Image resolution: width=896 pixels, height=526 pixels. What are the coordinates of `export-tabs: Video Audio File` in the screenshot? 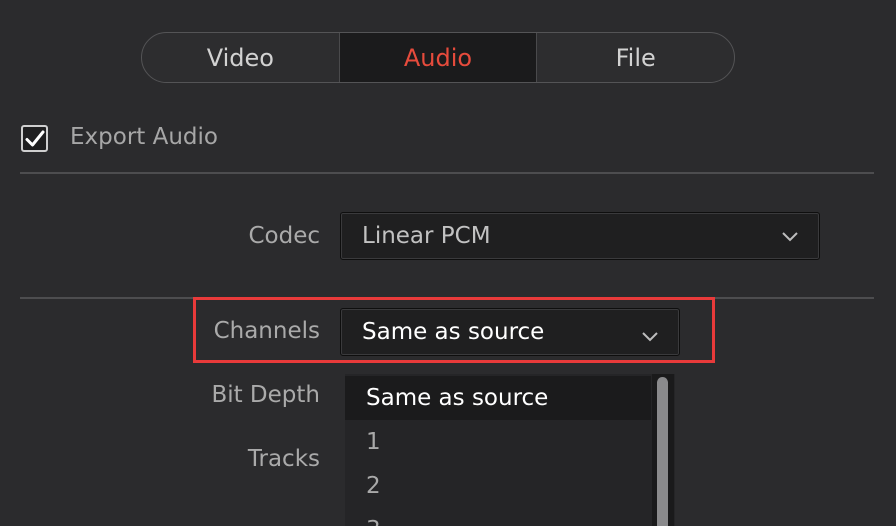 It's located at (438, 57).